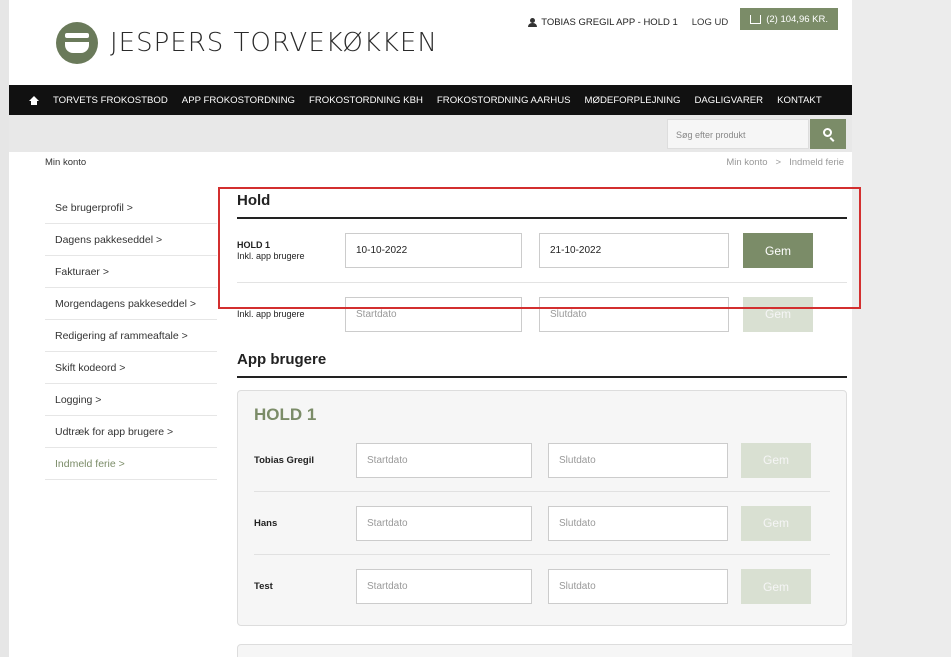 This screenshot has width=951, height=657. What do you see at coordinates (131, 304) in the screenshot?
I see `sidebar-item-morgendagens-pakkeseddel: Morgendagens pakkeseddel >` at bounding box center [131, 304].